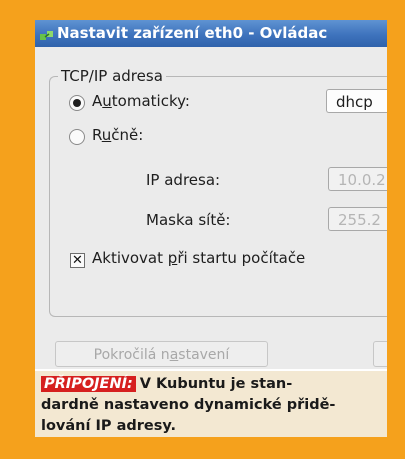  I want to click on activate-on-startup-checkbox: ✕, so click(77, 260).